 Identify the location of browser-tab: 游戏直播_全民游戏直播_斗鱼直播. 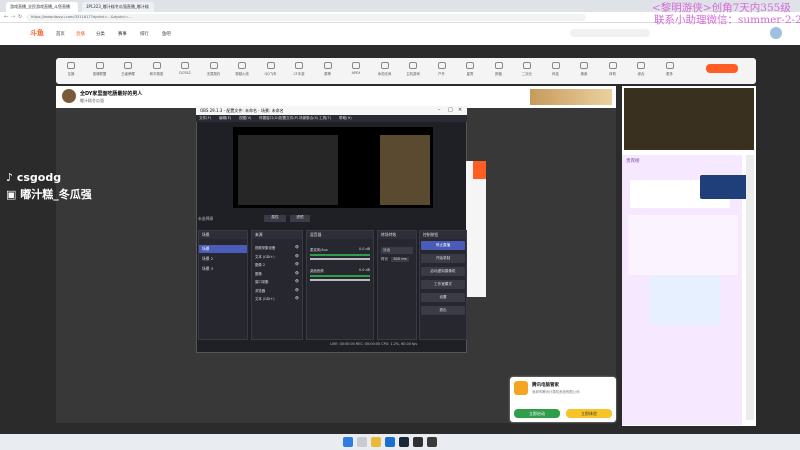
(42, 7).